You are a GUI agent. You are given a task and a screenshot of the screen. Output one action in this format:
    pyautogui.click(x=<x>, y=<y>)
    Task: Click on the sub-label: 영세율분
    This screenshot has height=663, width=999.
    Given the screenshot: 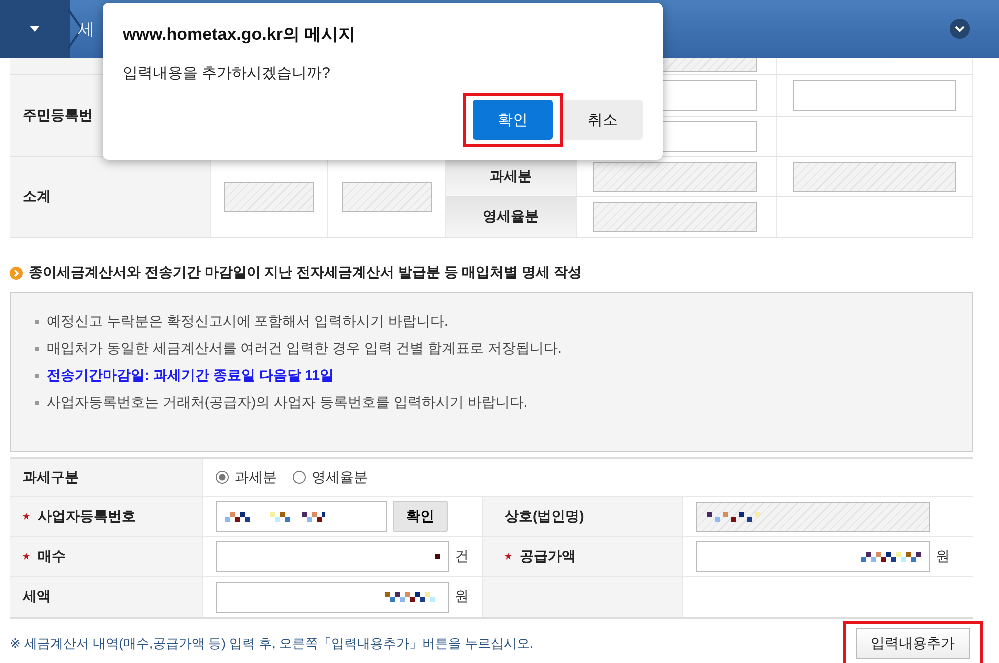 What is the action you would take?
    pyautogui.click(x=511, y=217)
    